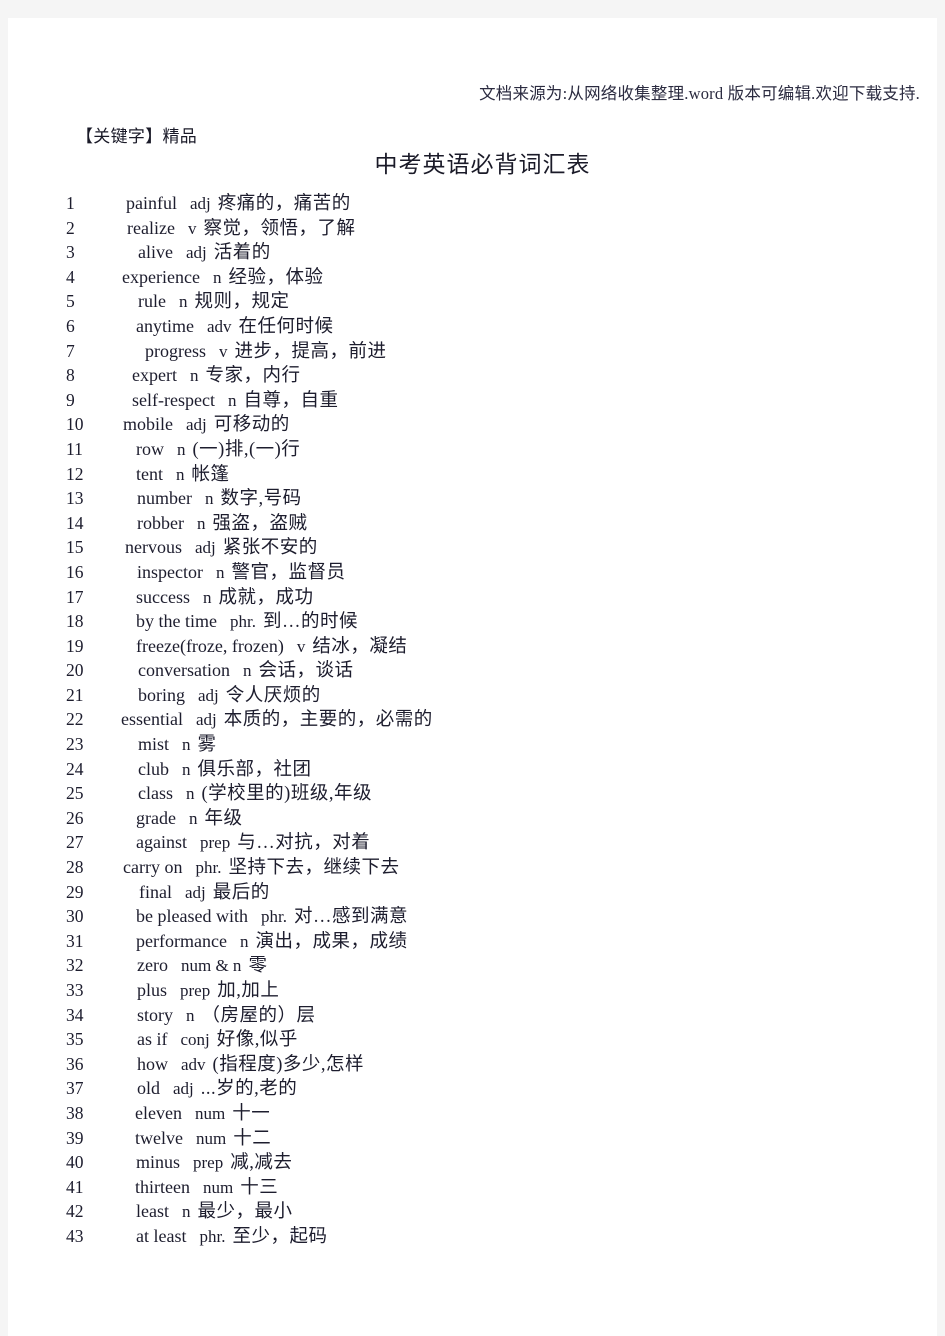 Image resolution: width=945 pixels, height=1336 pixels. I want to click on english-word: mobile, so click(148, 424).